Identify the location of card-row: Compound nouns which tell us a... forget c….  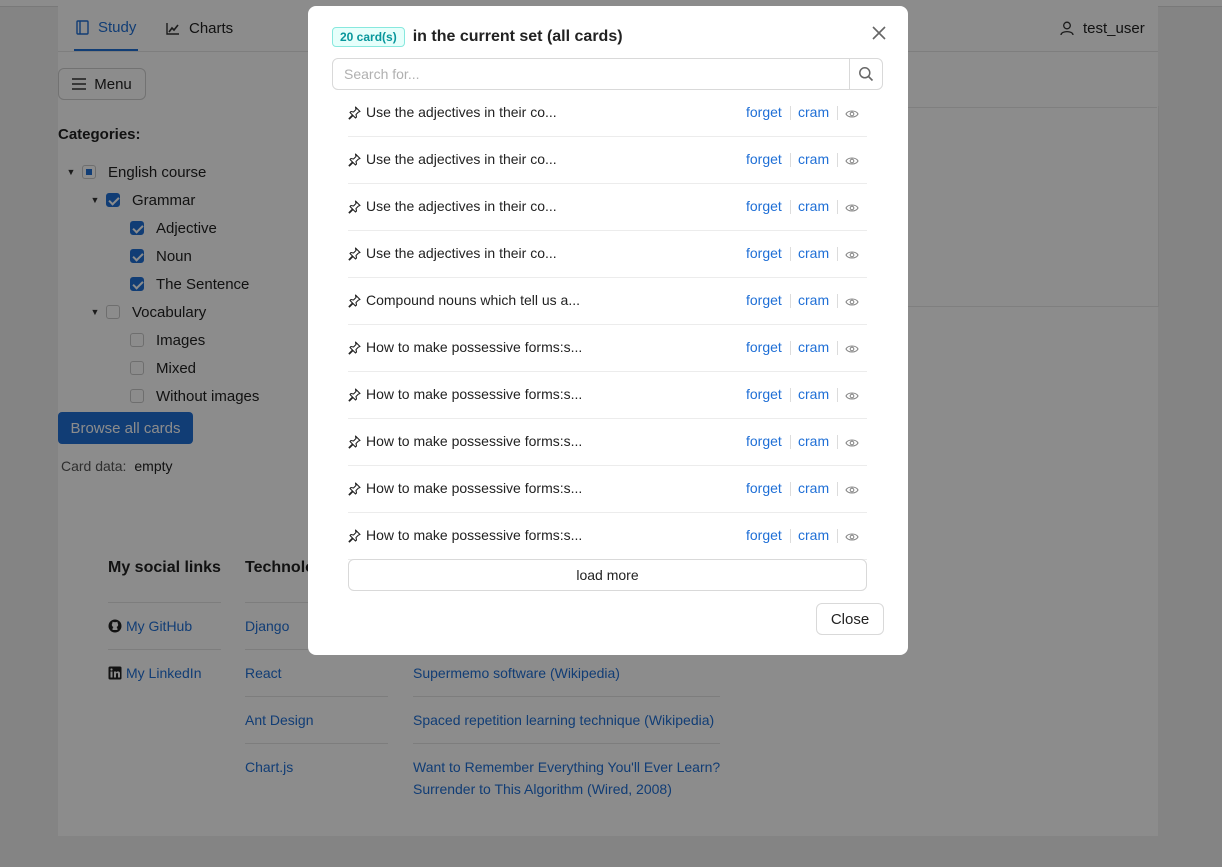
(607, 301).